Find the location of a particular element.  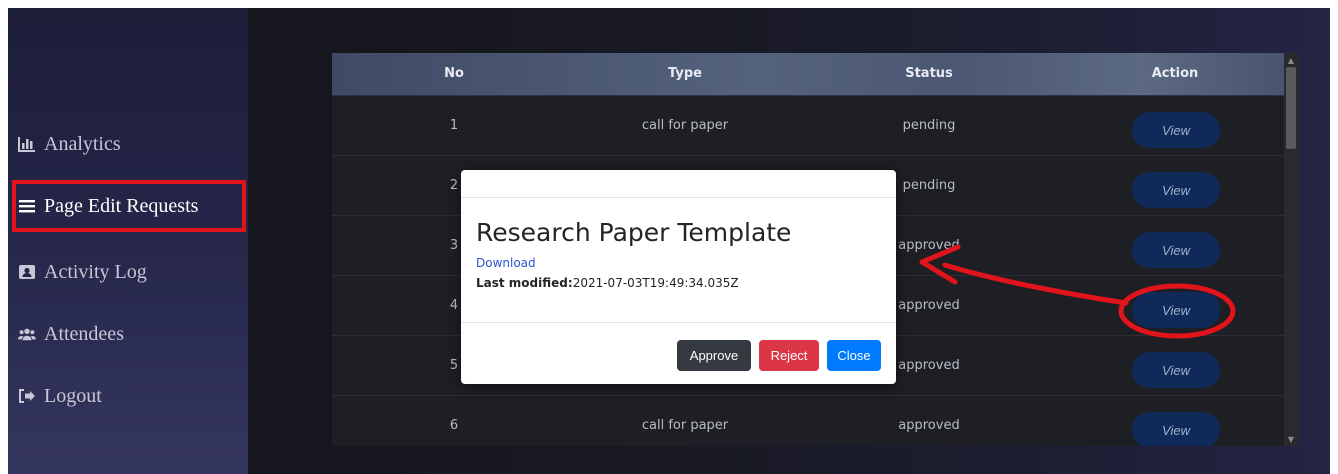

table-row: 6 call for paper approved View is located at coordinates (808, 421).